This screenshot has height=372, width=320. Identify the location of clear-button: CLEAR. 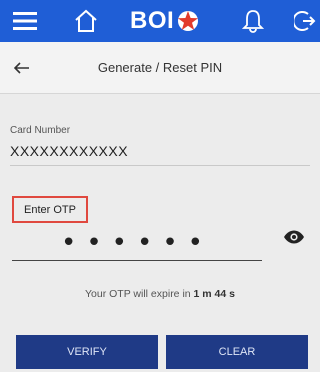
(237, 352).